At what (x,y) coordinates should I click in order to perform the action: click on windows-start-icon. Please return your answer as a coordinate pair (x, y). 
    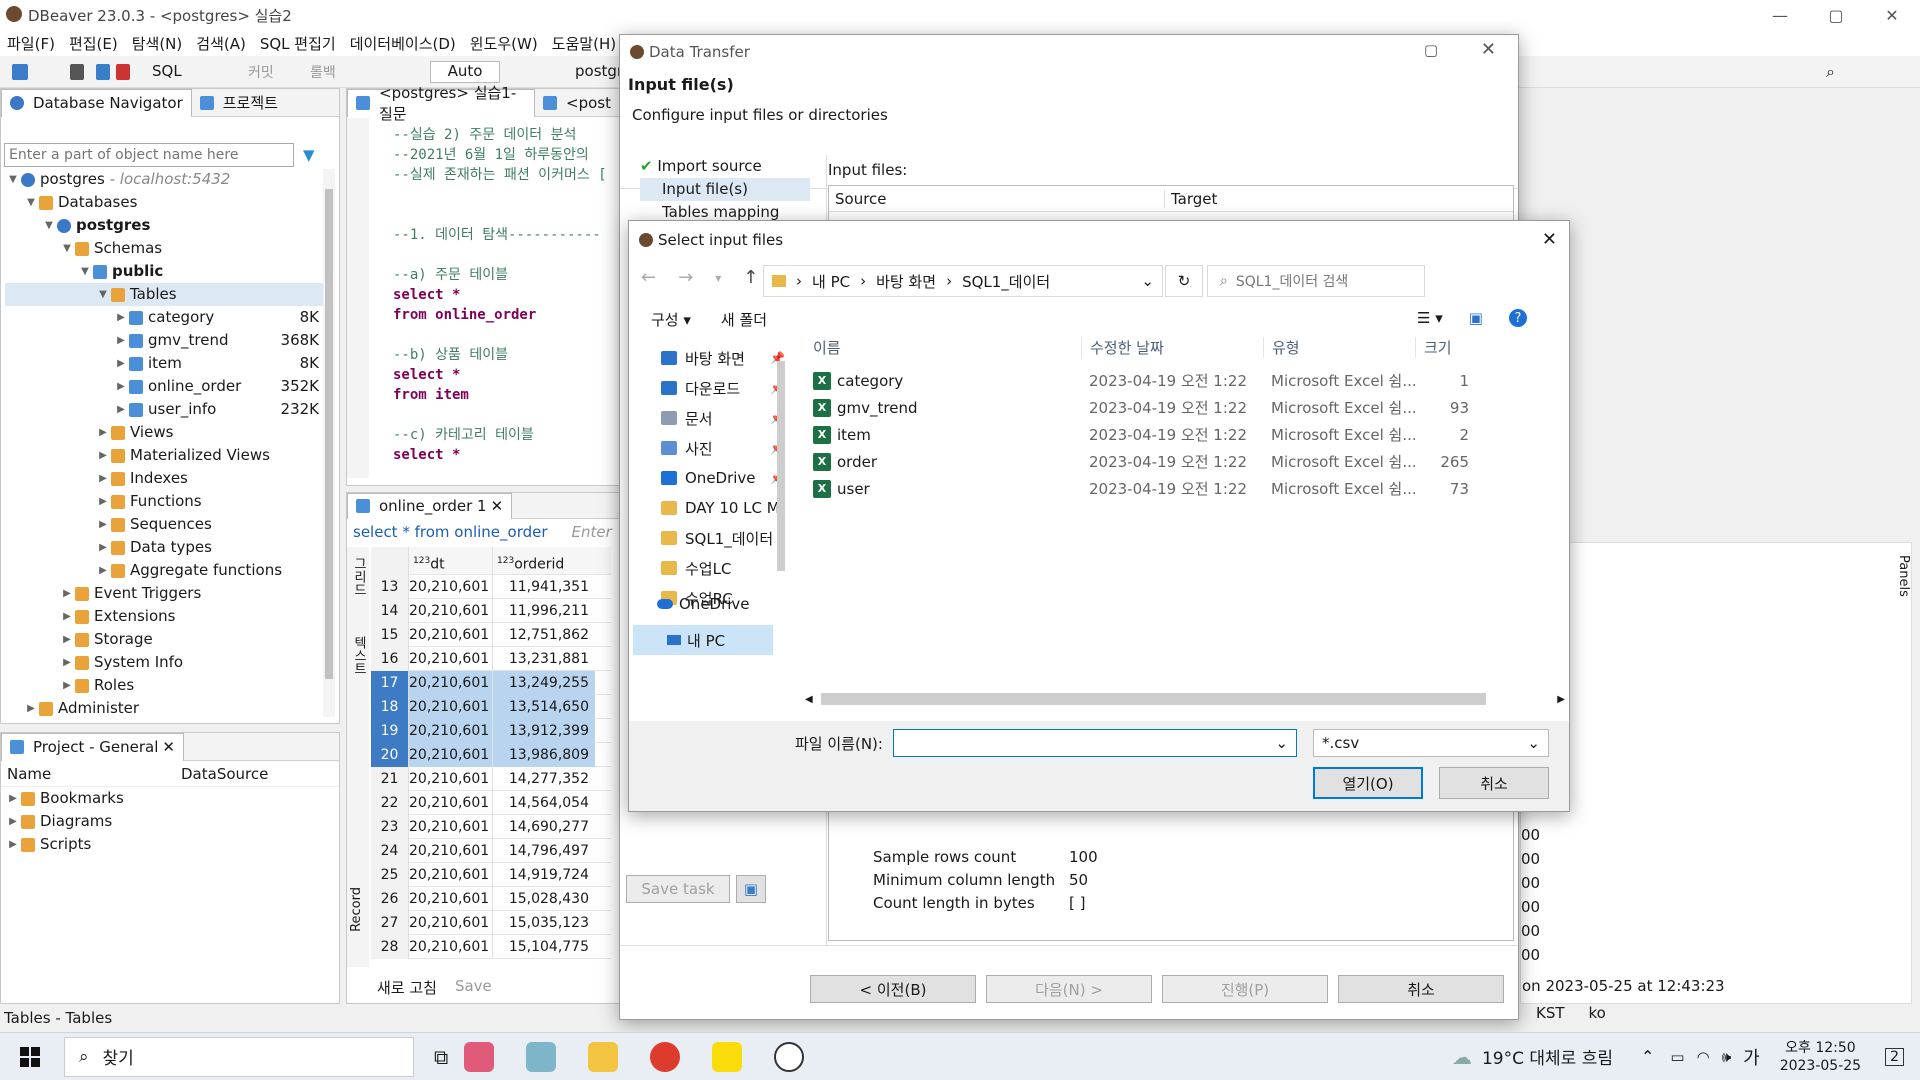
    Looking at the image, I should click on (30, 1056).